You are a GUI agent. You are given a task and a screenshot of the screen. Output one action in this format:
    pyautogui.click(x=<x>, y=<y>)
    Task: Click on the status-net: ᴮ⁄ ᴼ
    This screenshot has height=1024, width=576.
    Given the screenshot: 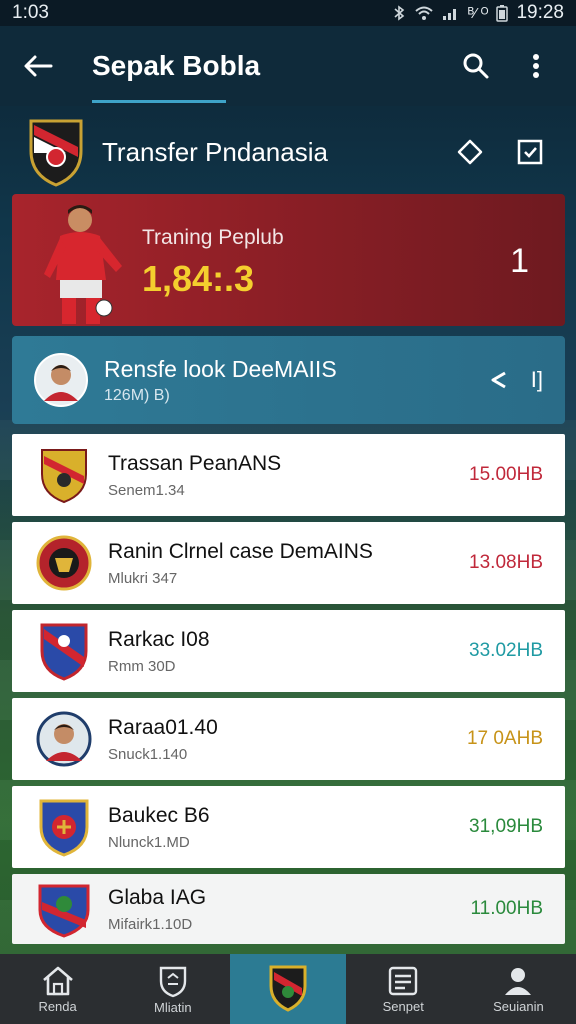 What is the action you would take?
    pyautogui.click(x=478, y=13)
    